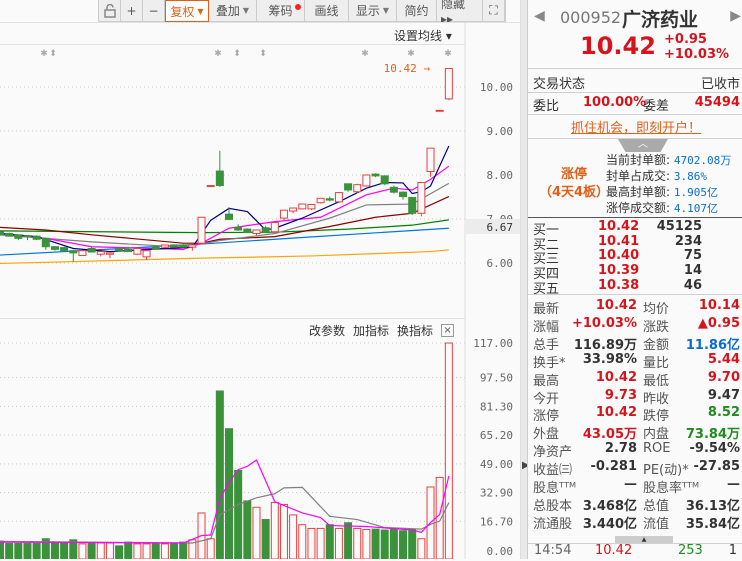 This screenshot has height=561, width=742. What do you see at coordinates (539, 16) in the screenshot?
I see `prev-stock-icon: ◀` at bounding box center [539, 16].